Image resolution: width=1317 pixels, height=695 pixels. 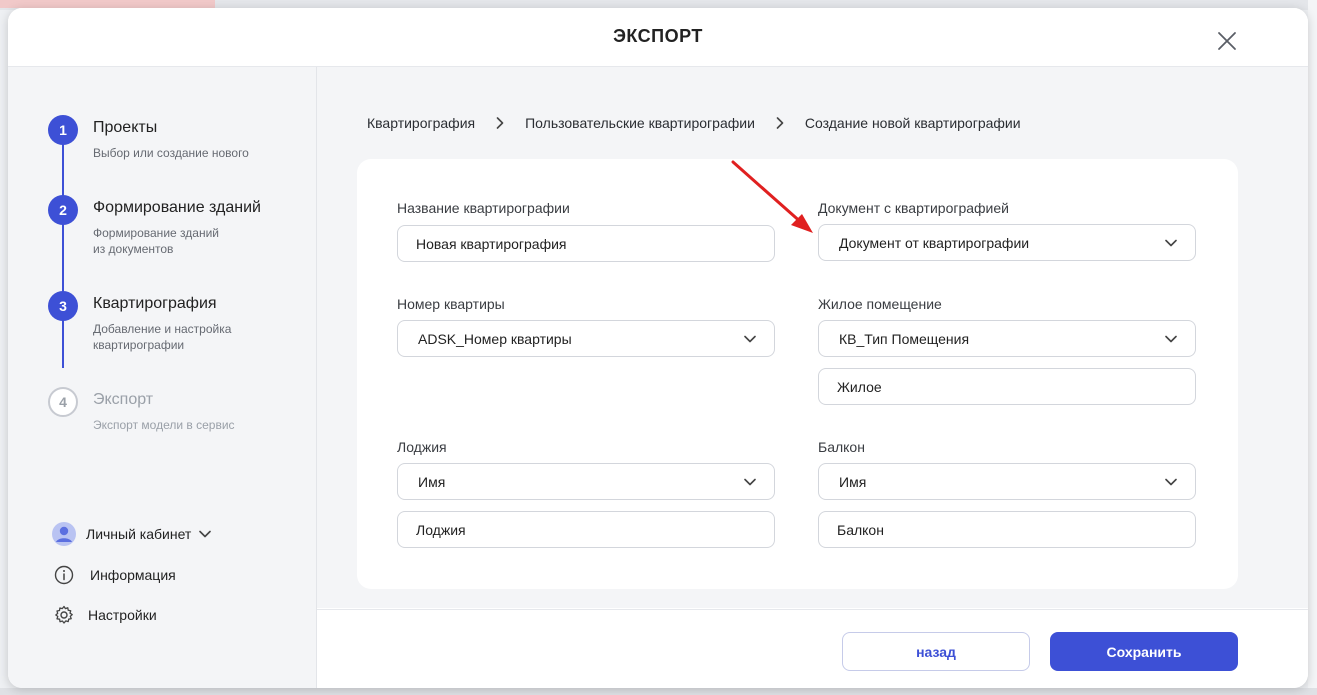 I want to click on loggia-label: Лоджия, so click(x=422, y=447).